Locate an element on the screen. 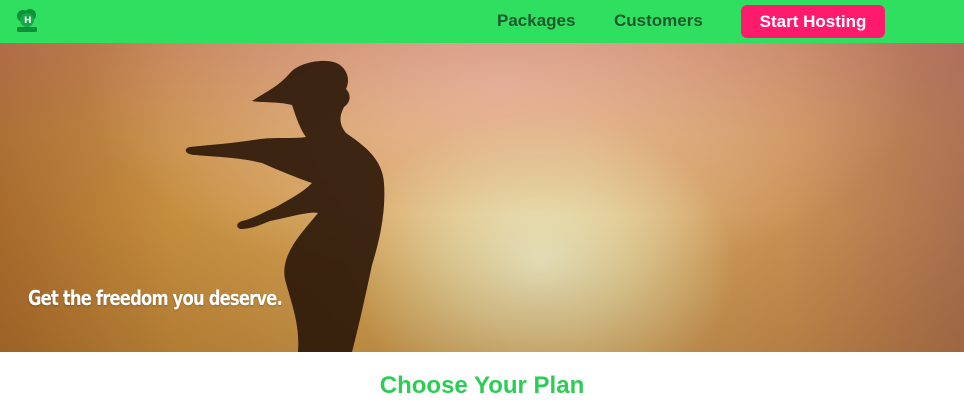 The width and height of the screenshot is (964, 410). choose-plan-heading: Choose Your Plan is located at coordinates (482, 385).